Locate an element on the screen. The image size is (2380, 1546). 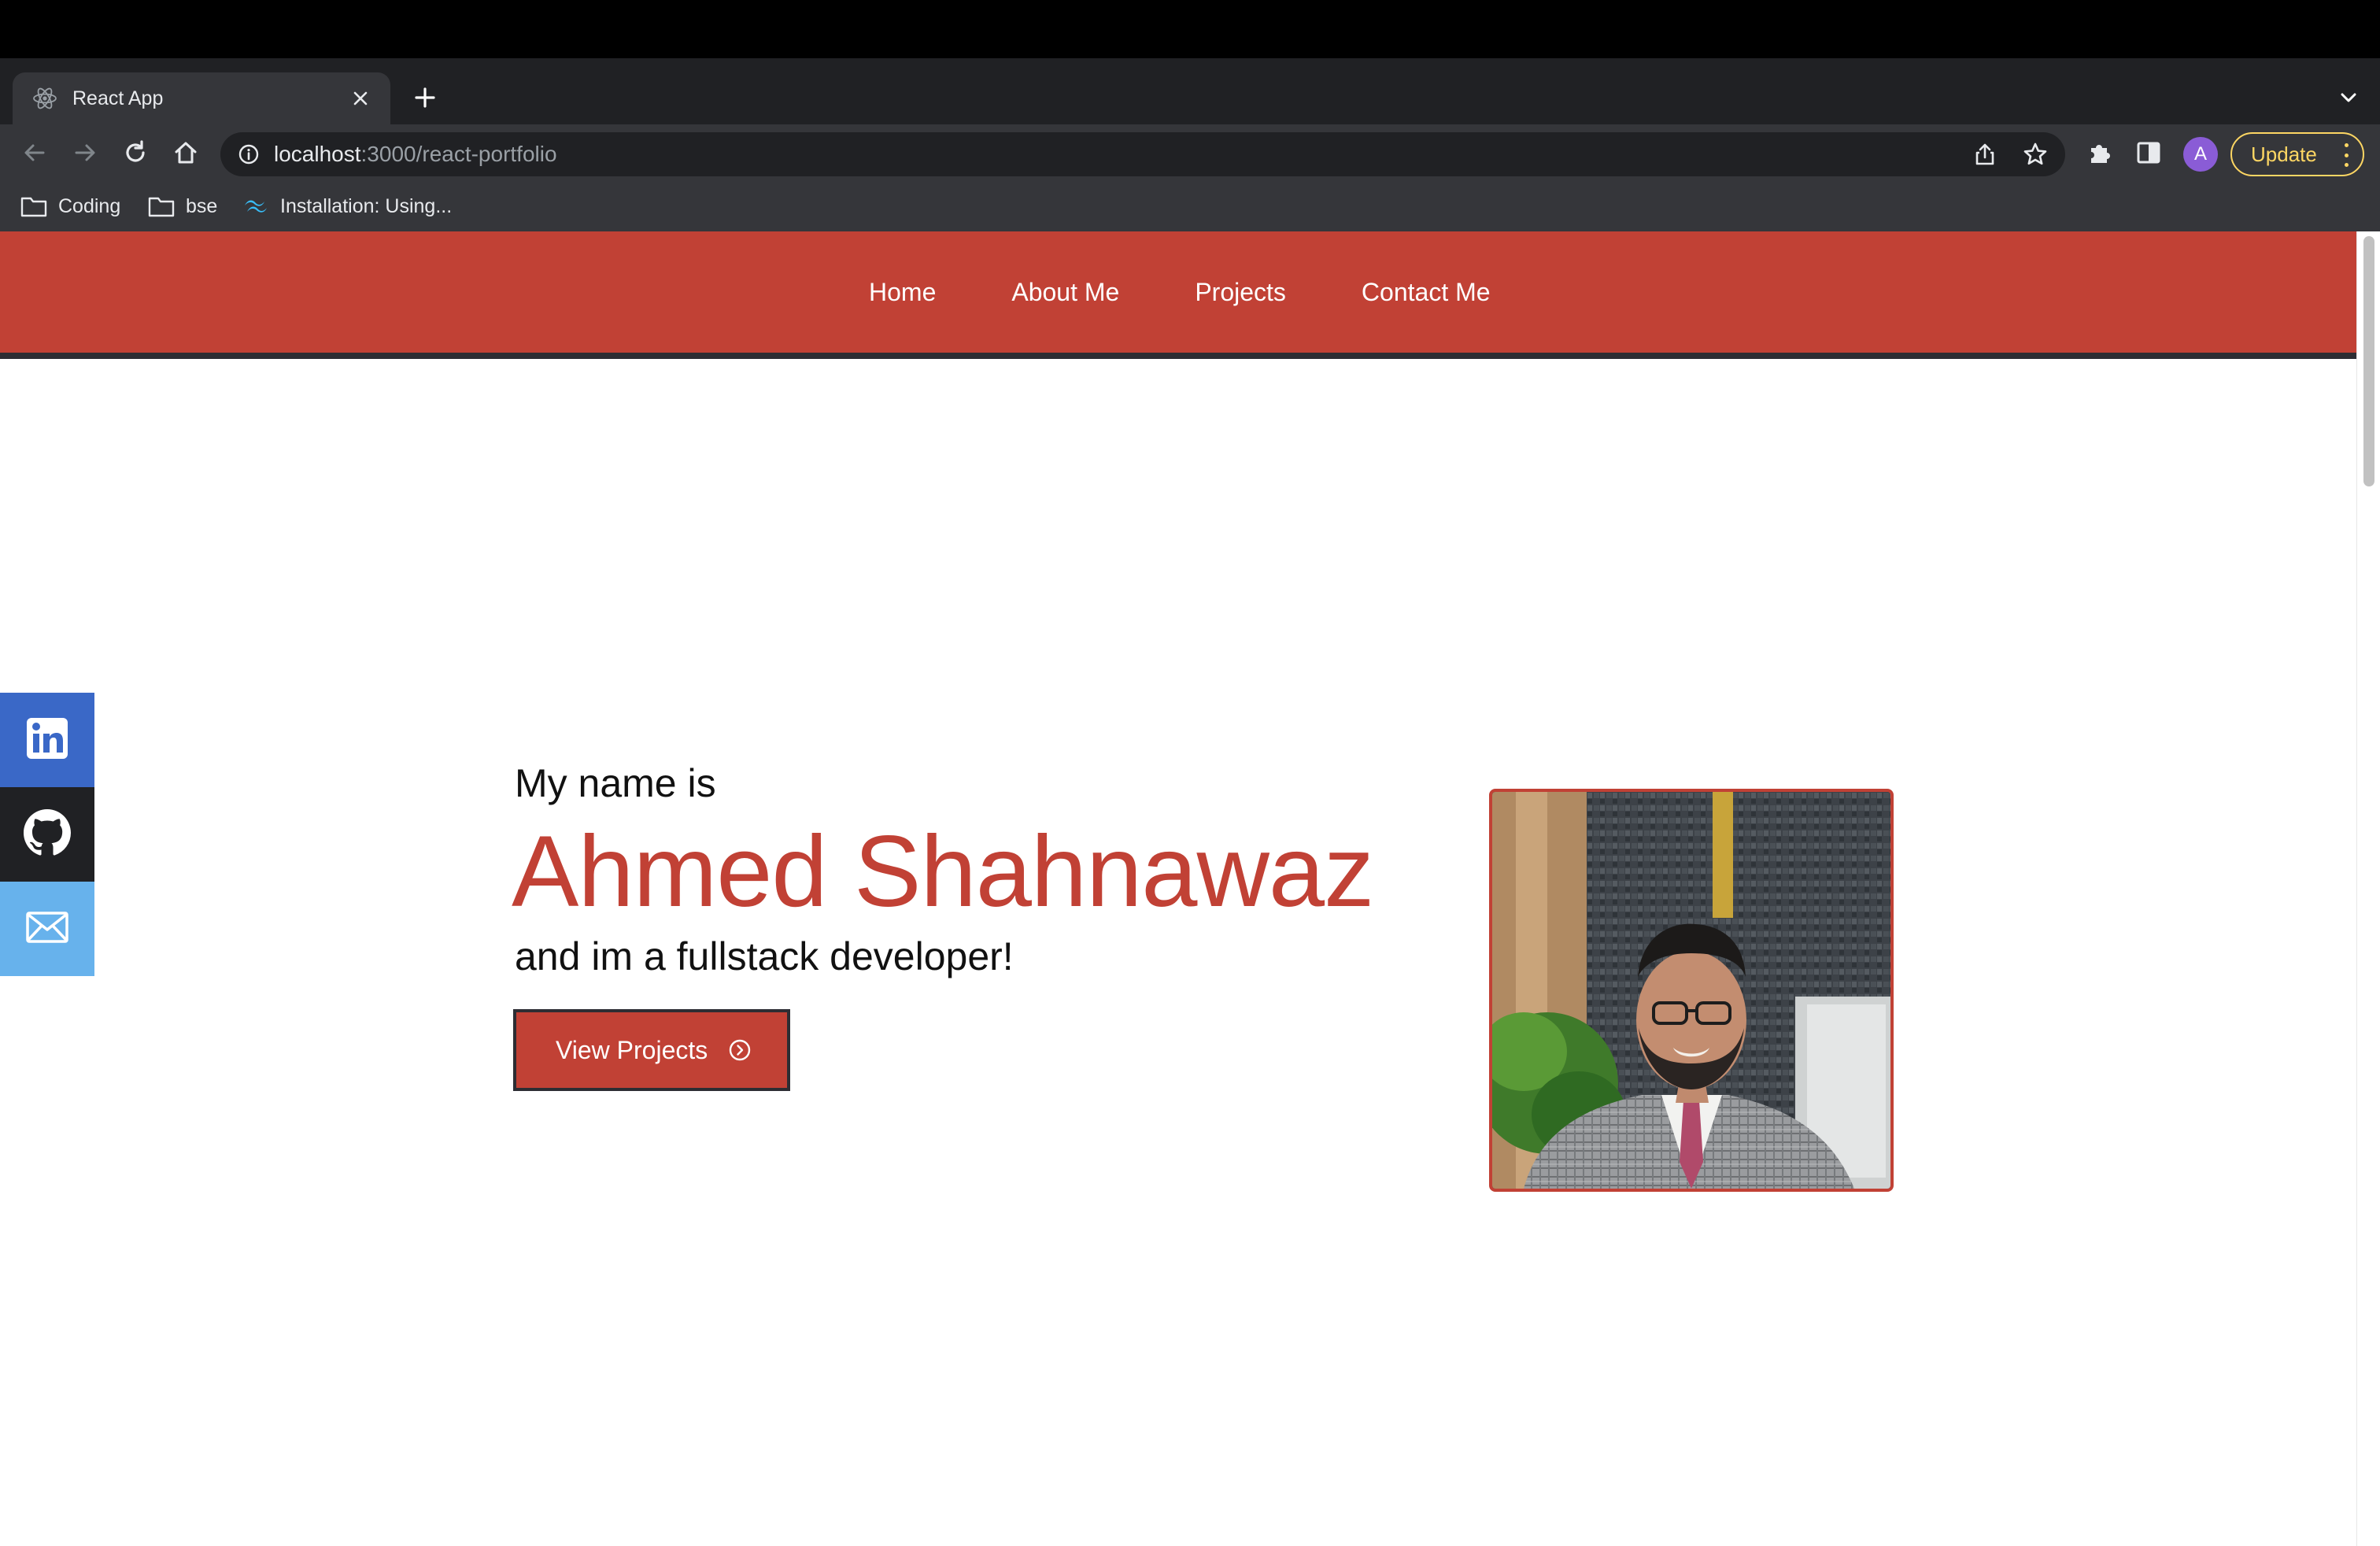
profile-avatar: A is located at coordinates (2200, 154).